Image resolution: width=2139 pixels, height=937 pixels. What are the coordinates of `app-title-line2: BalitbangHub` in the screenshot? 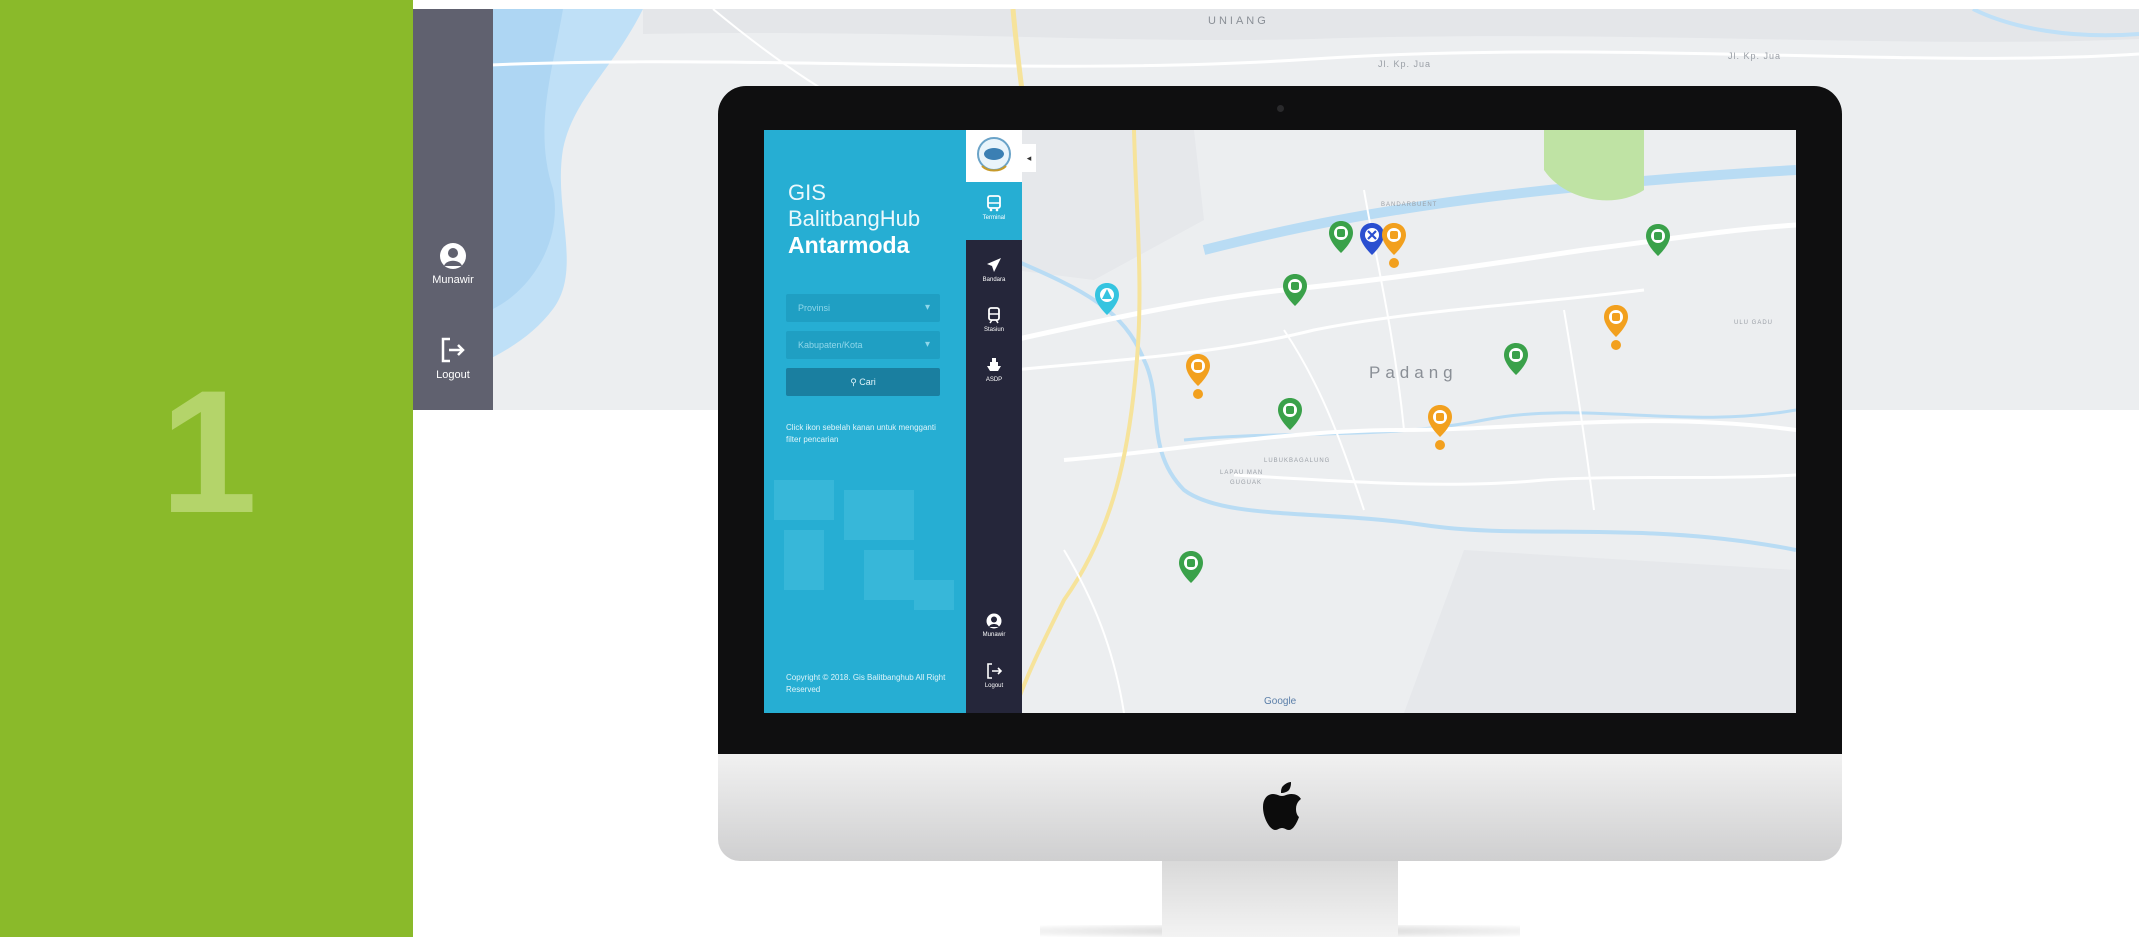 It's located at (854, 218).